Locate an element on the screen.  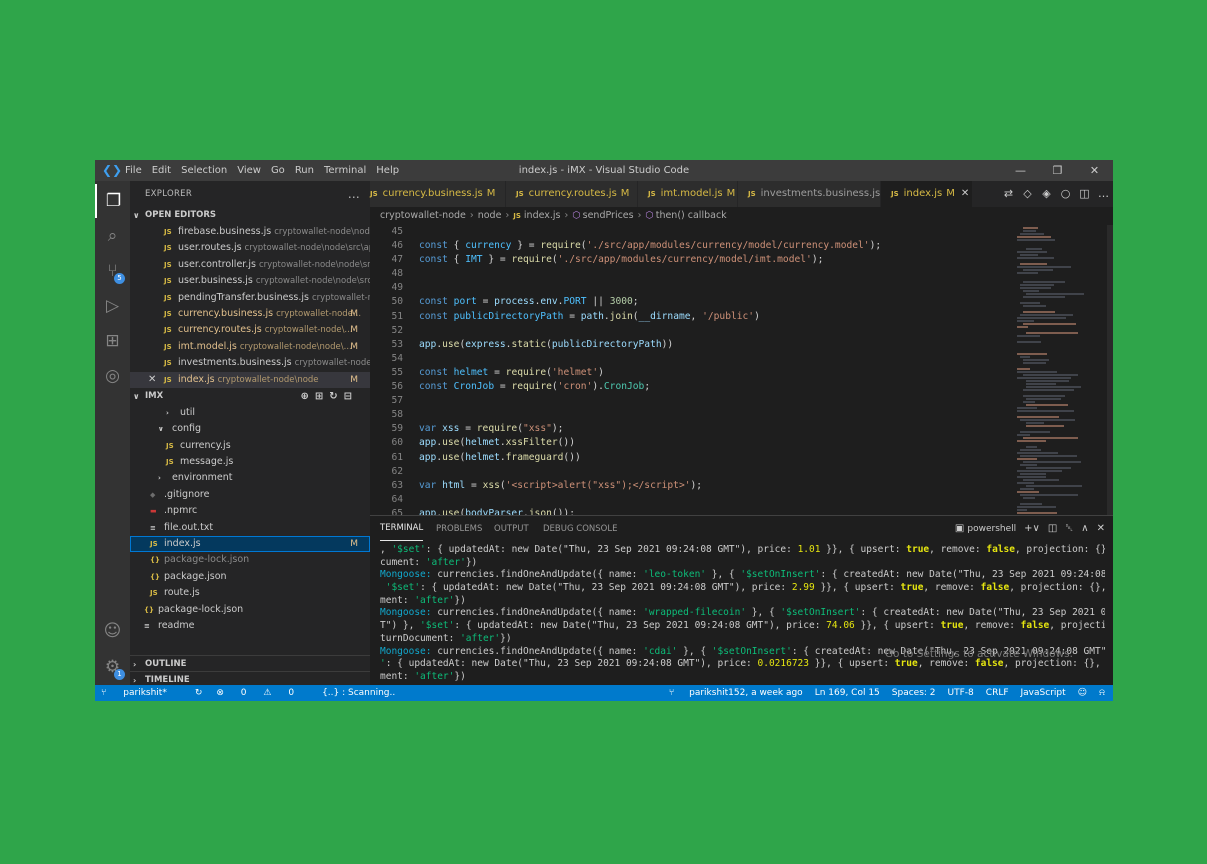
editor-tab: JS investments.business.js is located at coordinates (809, 194).